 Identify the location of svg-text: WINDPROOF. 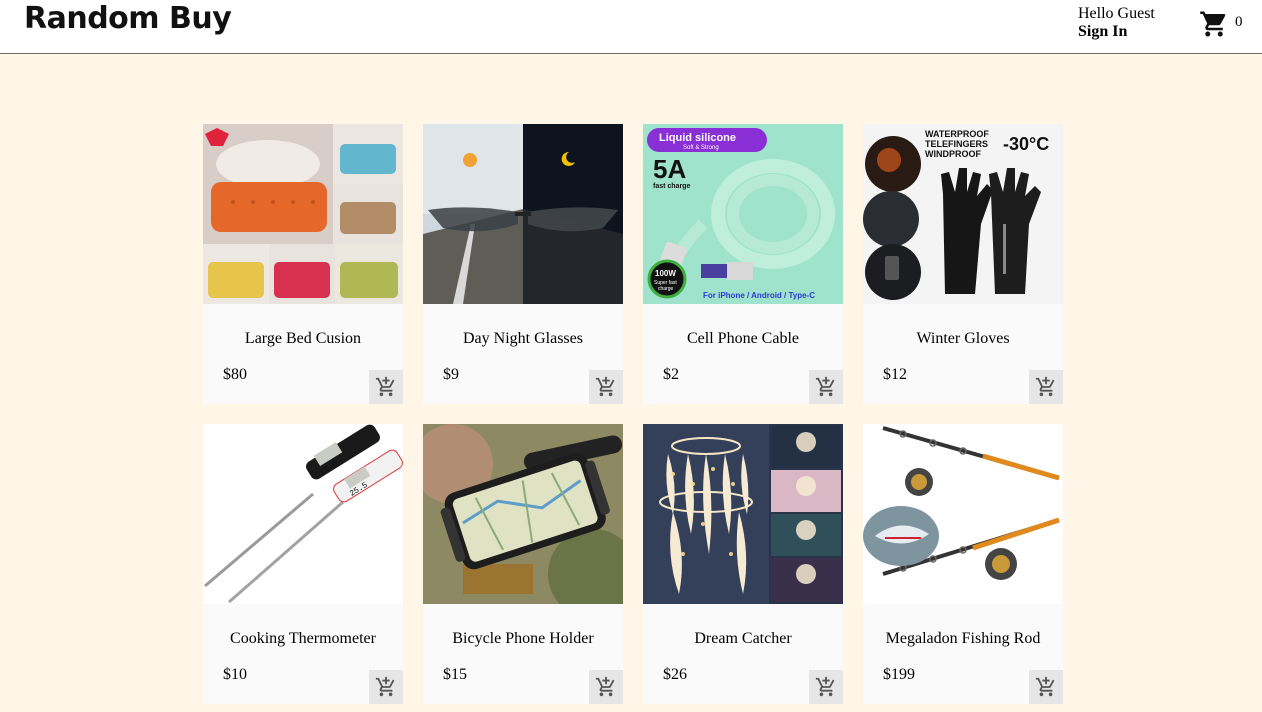
(953, 154).